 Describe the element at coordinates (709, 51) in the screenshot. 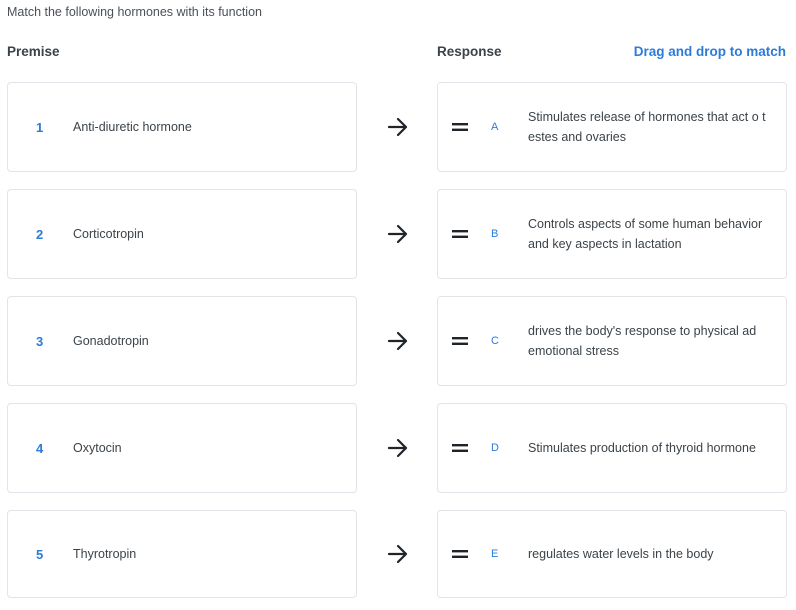

I see `drag-drop-hint: Drag and drop to match` at that location.